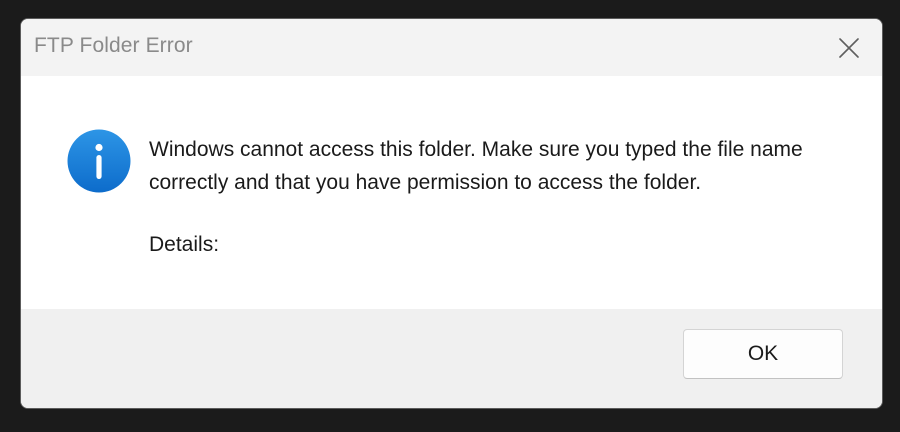 This screenshot has height=432, width=900. I want to click on dialog-title: FTP Folder Error, so click(113, 45).